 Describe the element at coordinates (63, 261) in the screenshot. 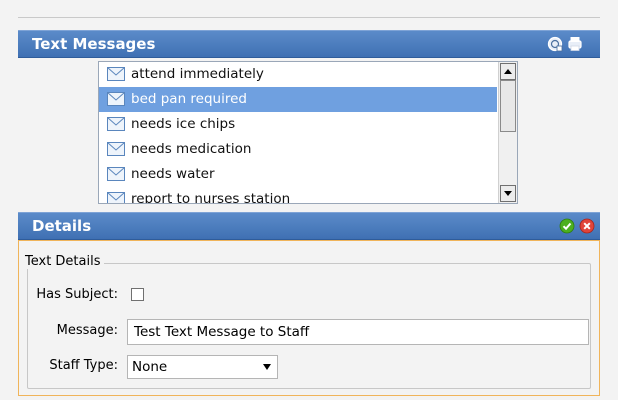

I see `text-details-legend: Text Details` at that location.